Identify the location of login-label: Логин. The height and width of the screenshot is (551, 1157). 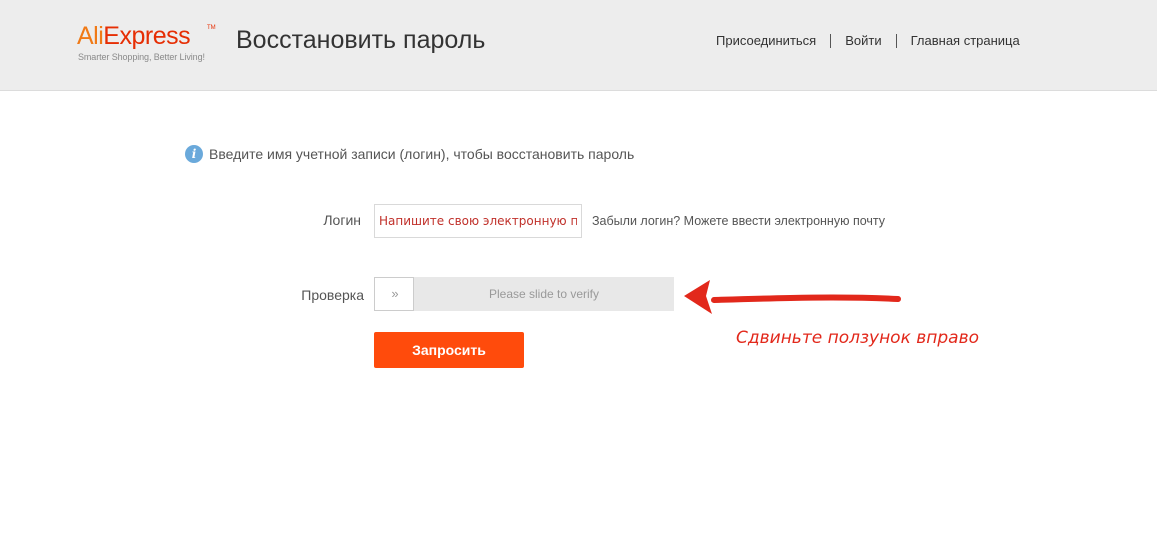
(342, 220).